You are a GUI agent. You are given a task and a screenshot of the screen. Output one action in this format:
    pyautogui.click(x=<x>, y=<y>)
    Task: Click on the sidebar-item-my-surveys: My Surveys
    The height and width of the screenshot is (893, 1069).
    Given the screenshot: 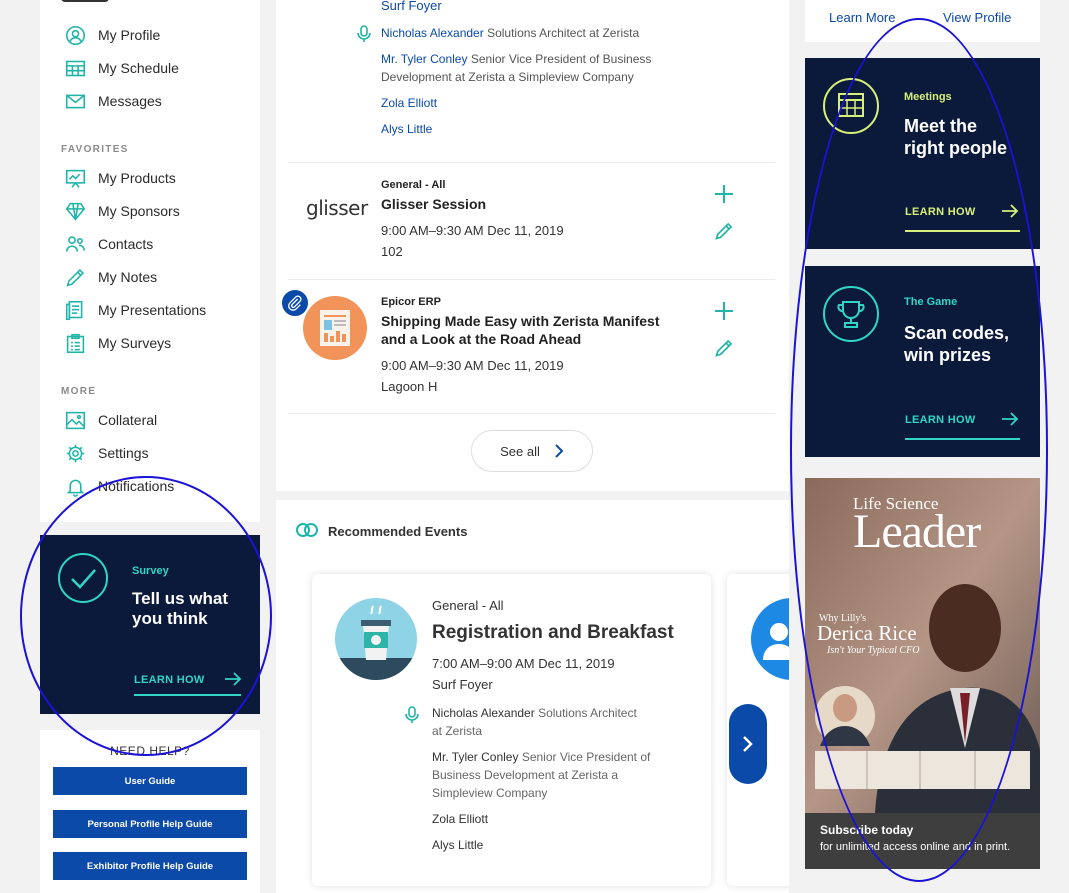 What is the action you would take?
    pyautogui.click(x=117, y=343)
    